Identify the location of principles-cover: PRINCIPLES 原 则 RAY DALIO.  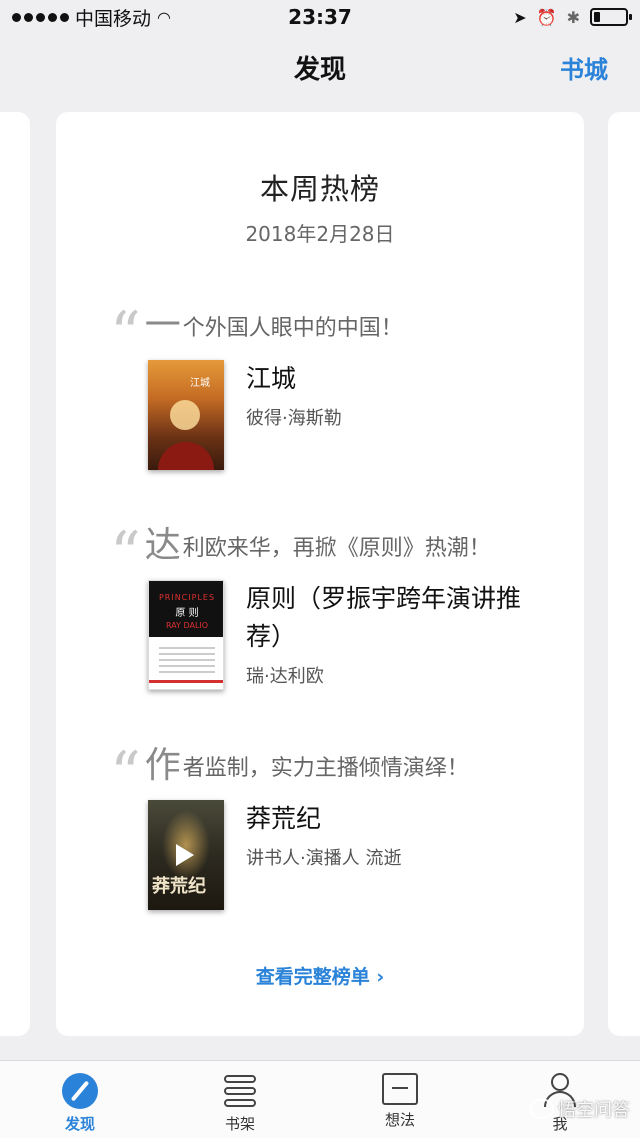
(186, 635).